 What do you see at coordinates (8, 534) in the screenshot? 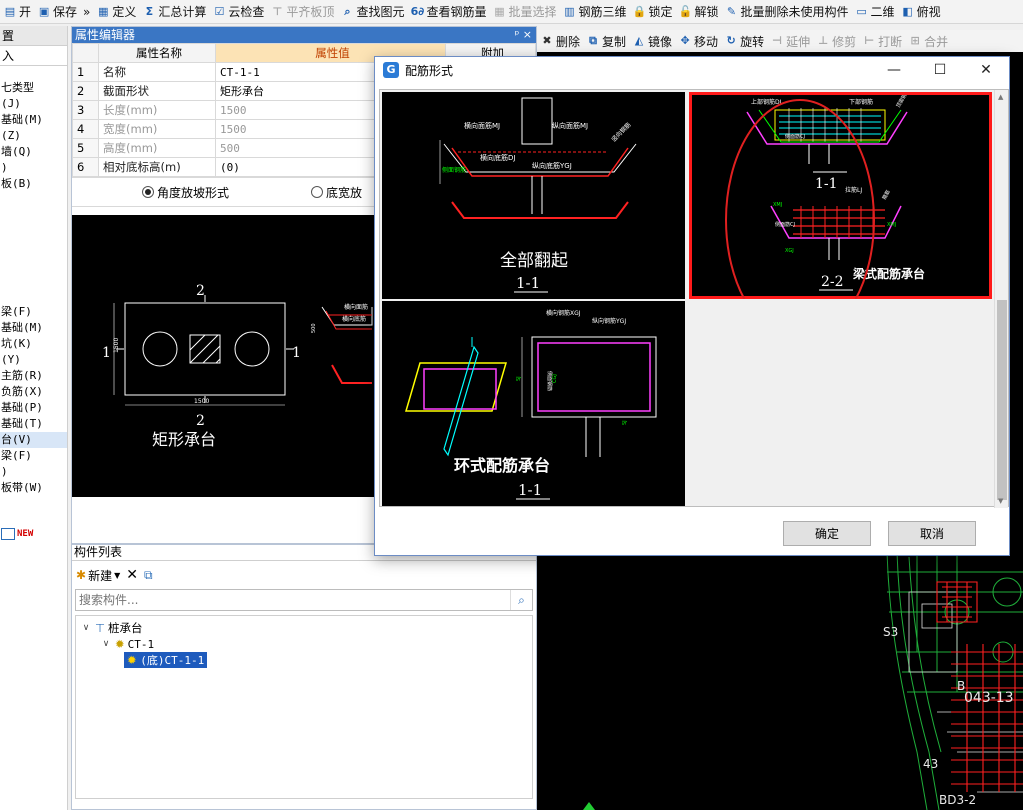
I see `grid-icon` at bounding box center [8, 534].